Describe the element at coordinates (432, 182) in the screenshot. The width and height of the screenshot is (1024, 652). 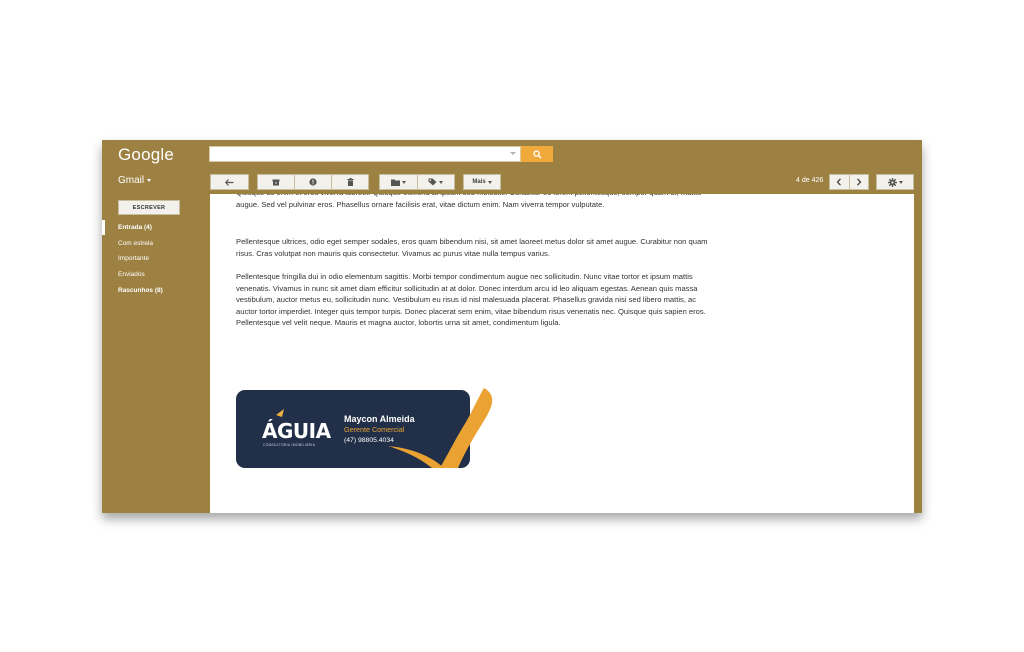
I see `label-tag-icon` at that location.